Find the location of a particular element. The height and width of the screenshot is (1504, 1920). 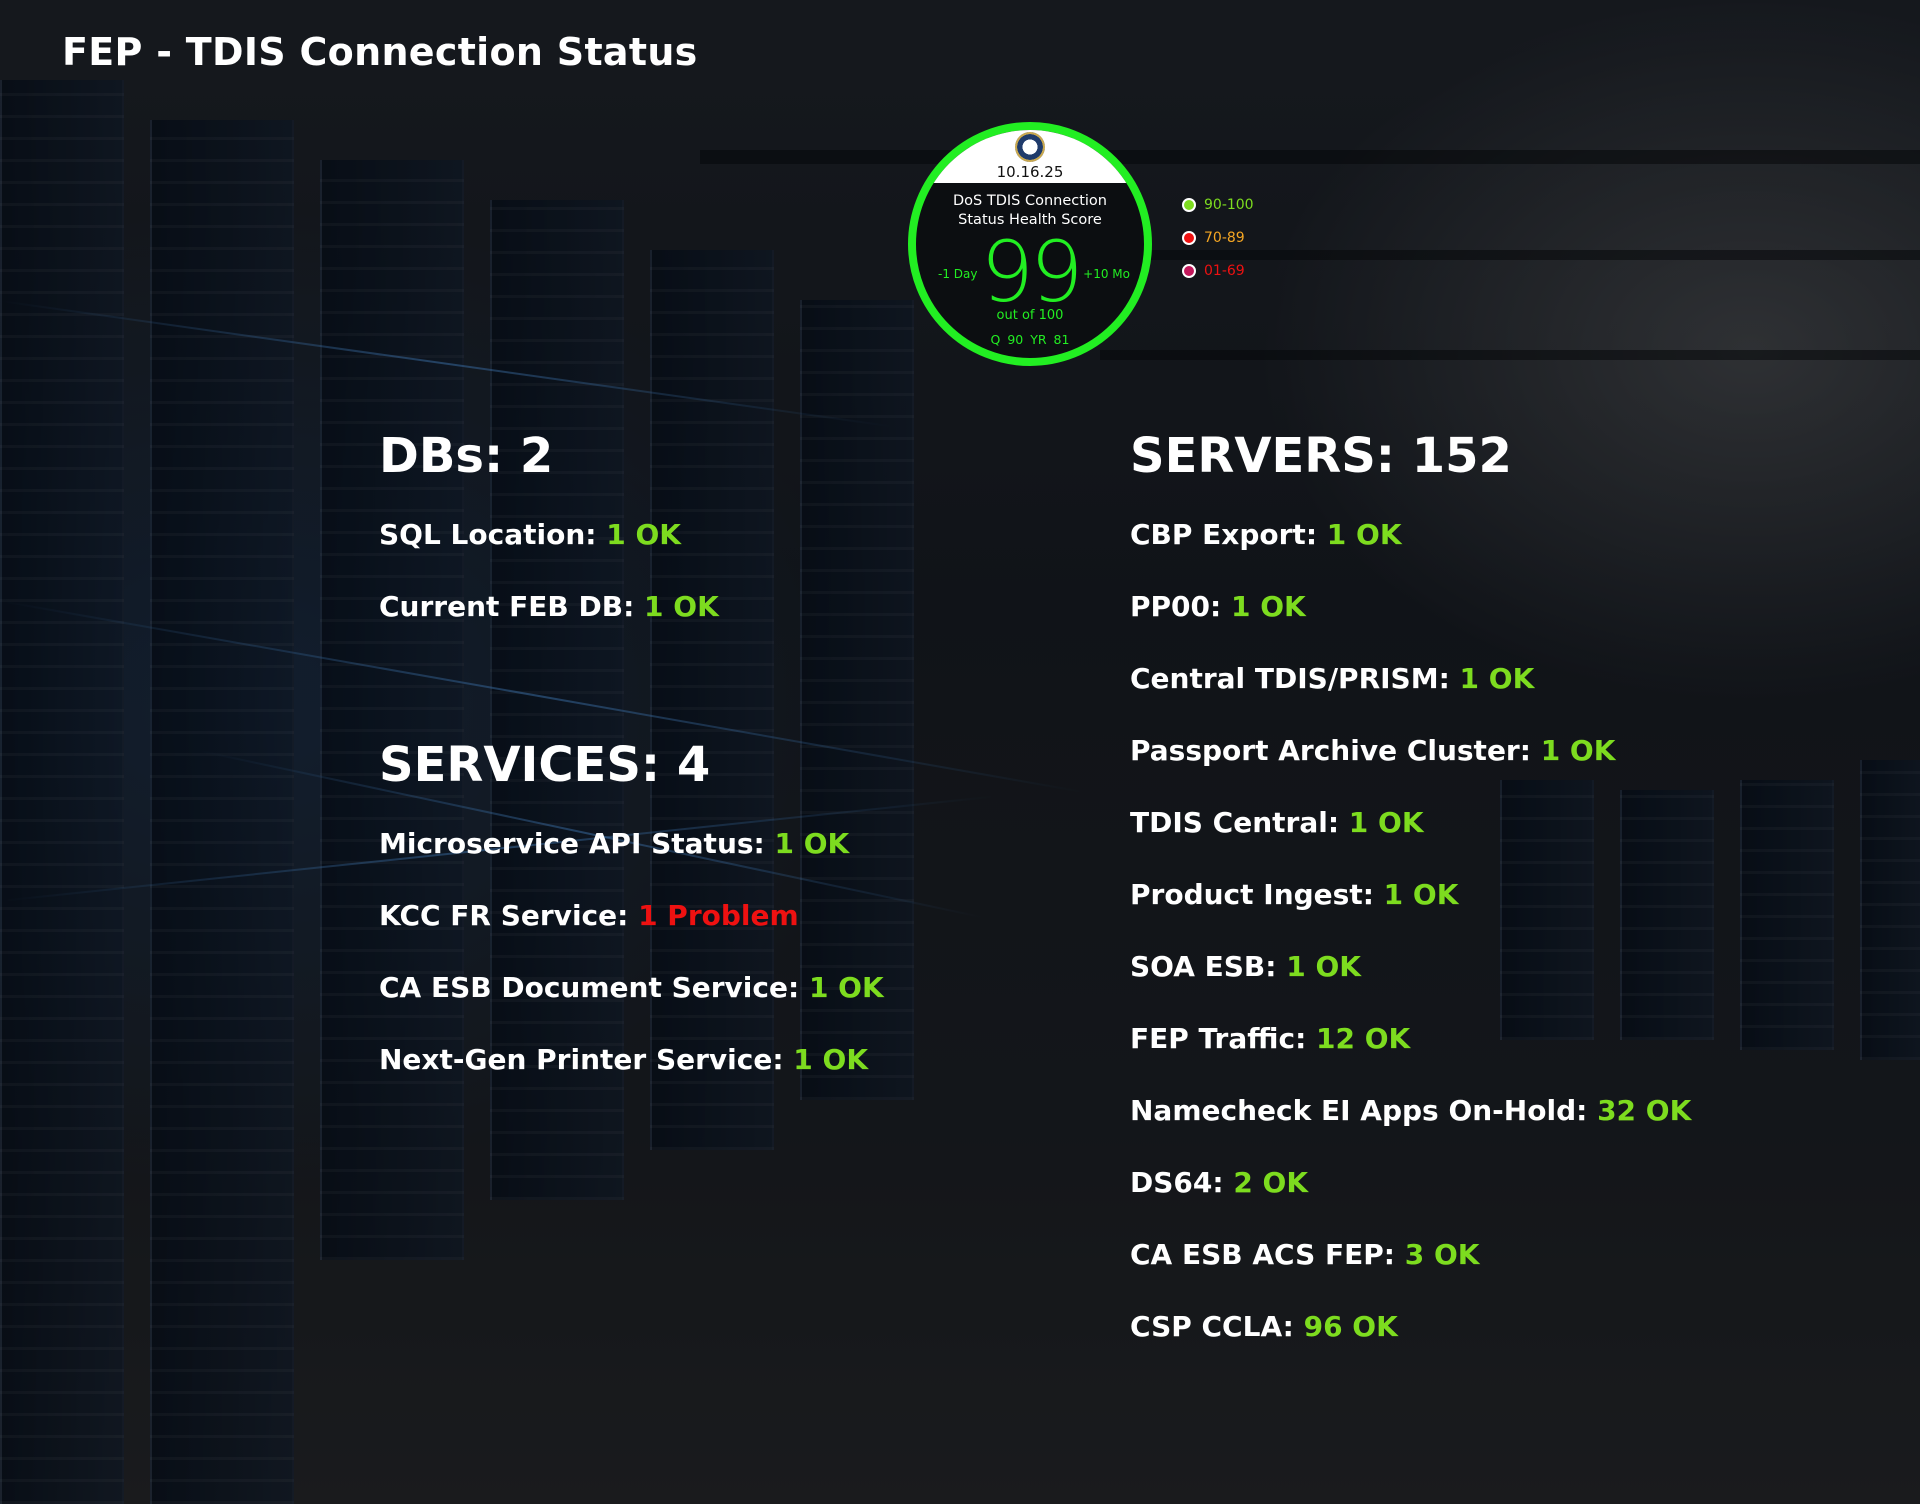

status-row: CBP Export: 1 OK is located at coordinates (1266, 534).